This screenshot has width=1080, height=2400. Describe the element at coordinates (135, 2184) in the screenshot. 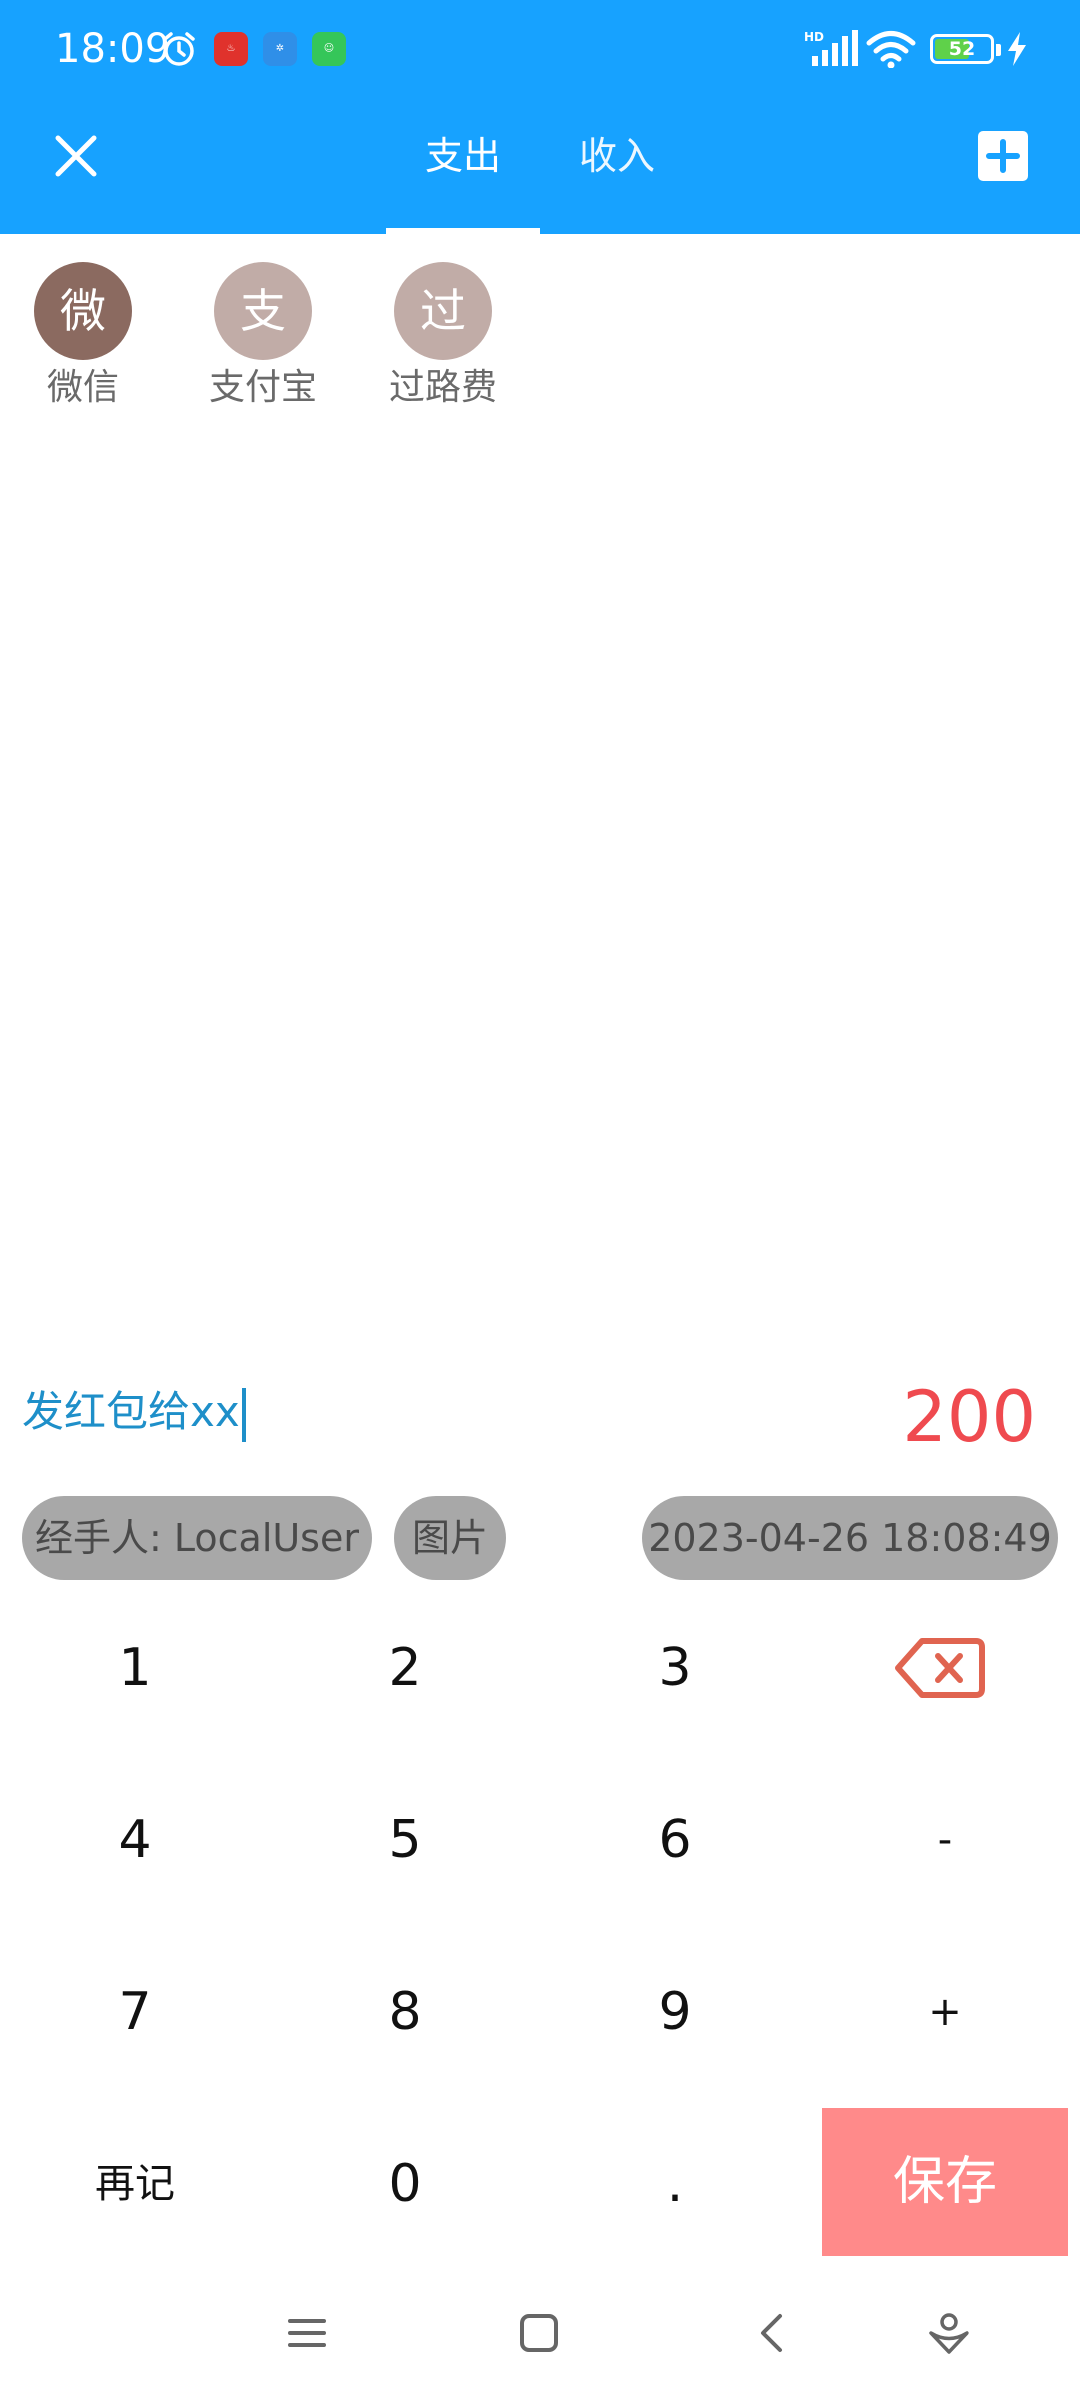

I see `record-again-button: 再记` at that location.